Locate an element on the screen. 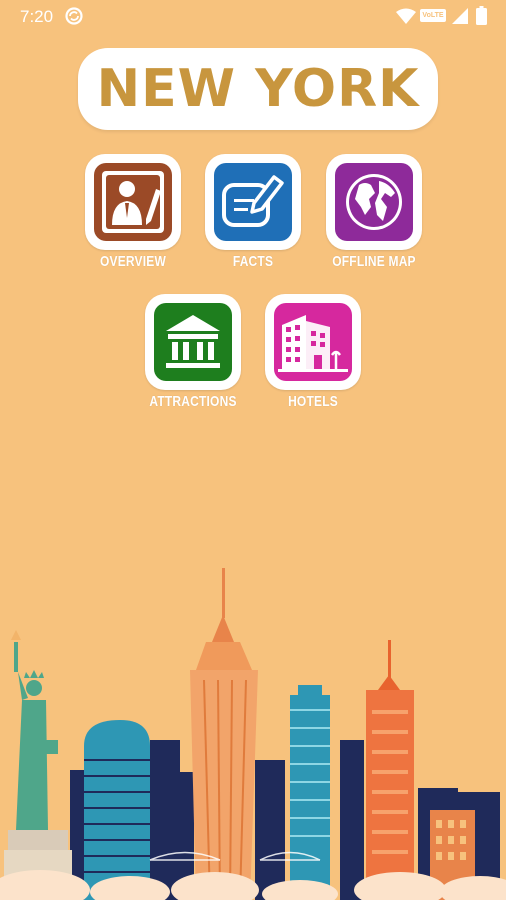 This screenshot has height=900, width=506. attractions-frame is located at coordinates (193, 342).